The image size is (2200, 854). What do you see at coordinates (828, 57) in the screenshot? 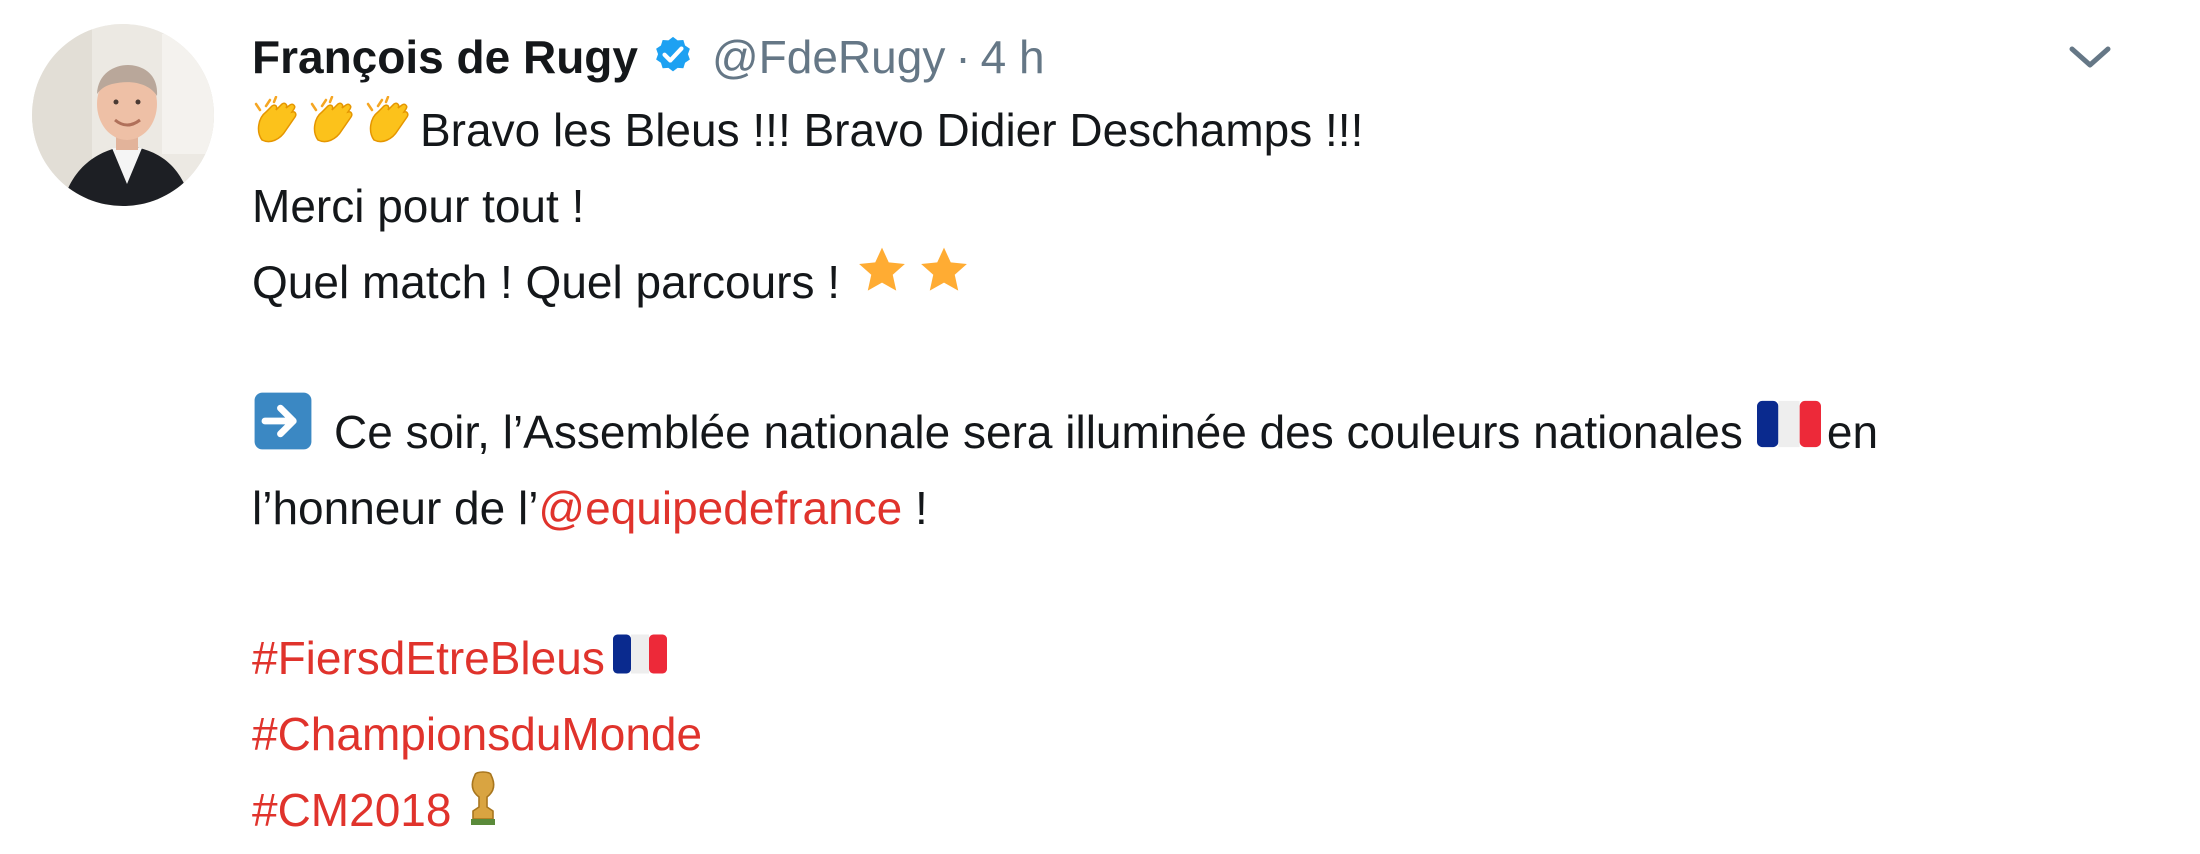
I see `author-handle: @FdeRugy` at bounding box center [828, 57].